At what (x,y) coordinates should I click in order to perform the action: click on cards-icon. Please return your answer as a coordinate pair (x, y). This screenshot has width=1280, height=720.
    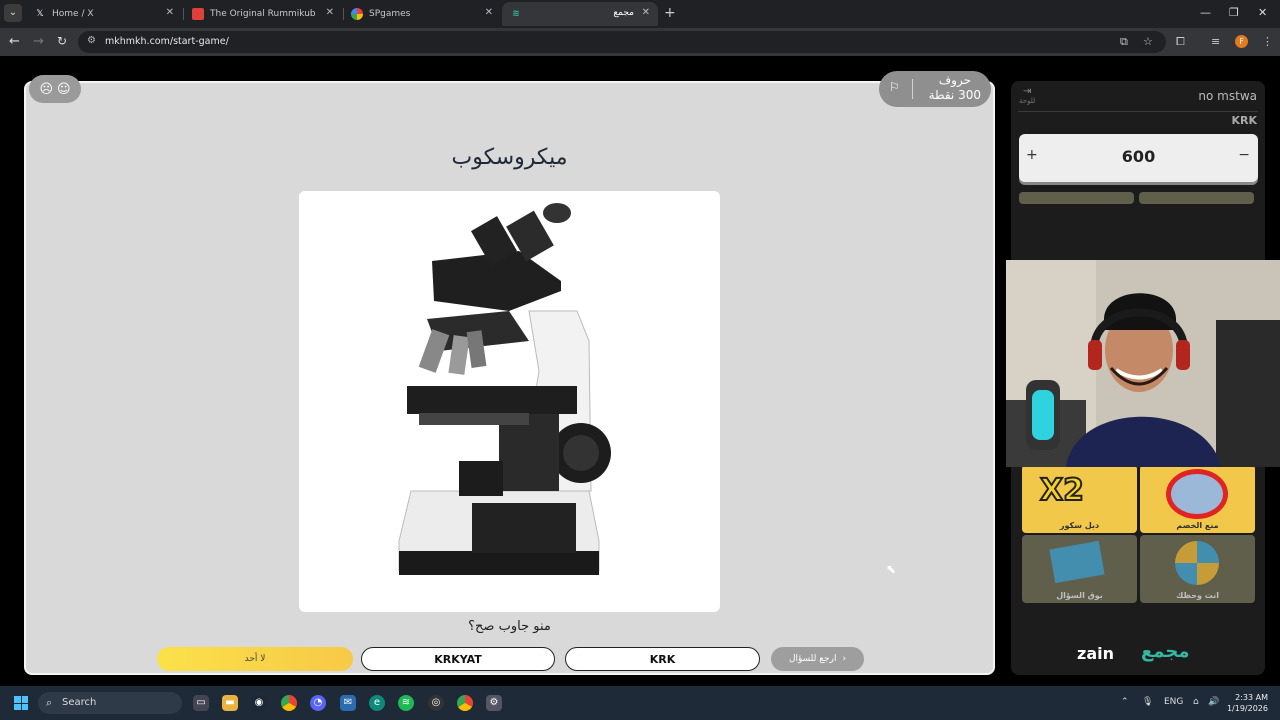
    Looking at the image, I should click on (1077, 562).